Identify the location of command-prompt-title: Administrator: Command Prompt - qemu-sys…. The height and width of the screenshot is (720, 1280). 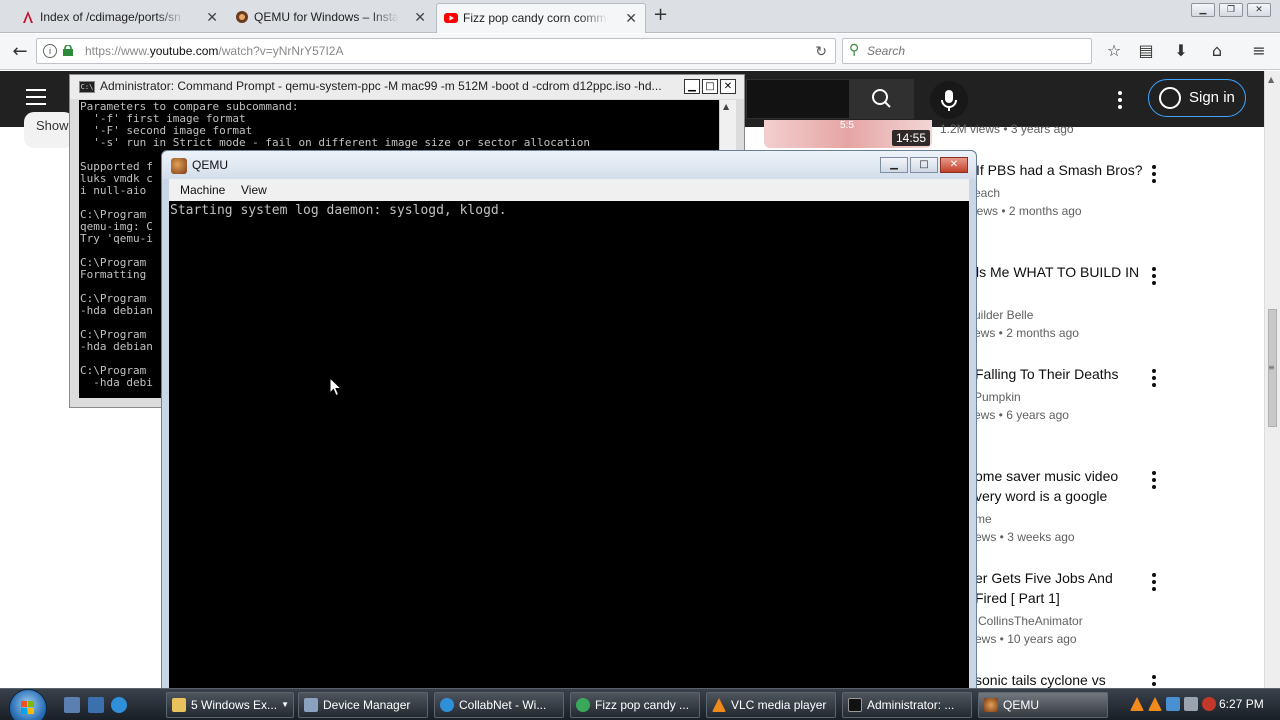
(381, 86).